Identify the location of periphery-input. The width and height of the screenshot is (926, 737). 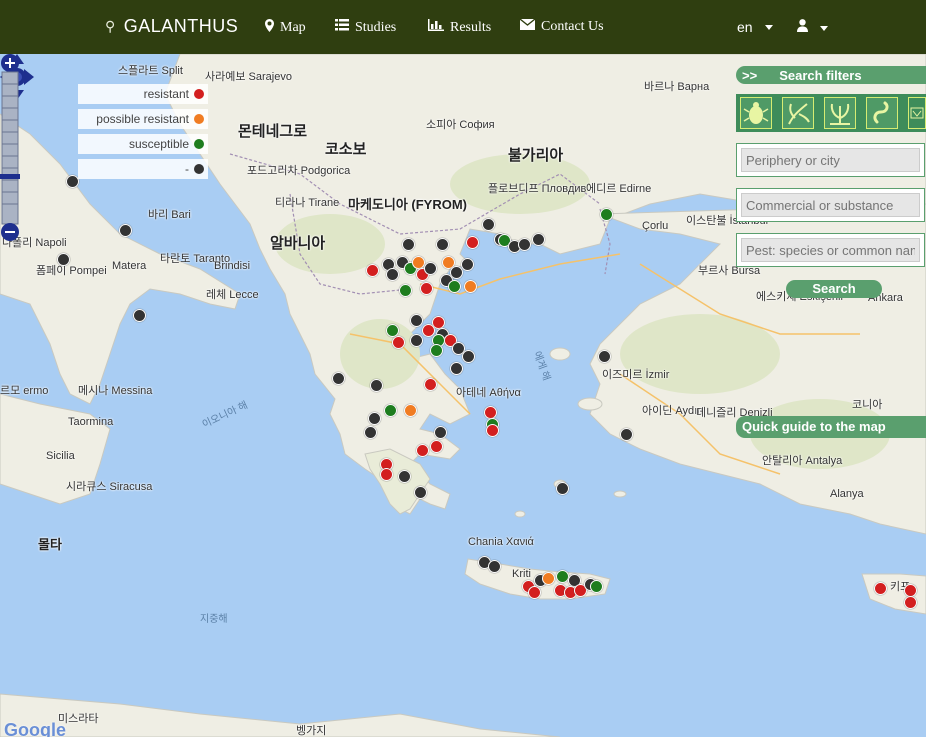
(830, 160).